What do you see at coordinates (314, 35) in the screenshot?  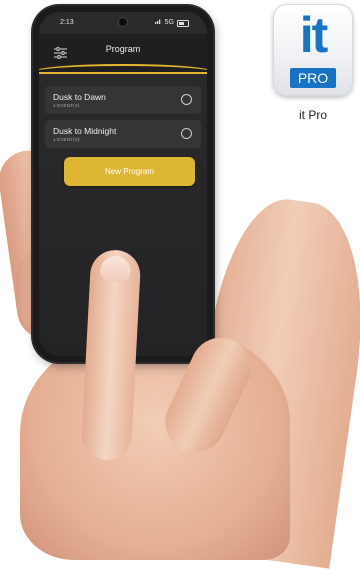 I see `app-icon-logo-text: it` at bounding box center [314, 35].